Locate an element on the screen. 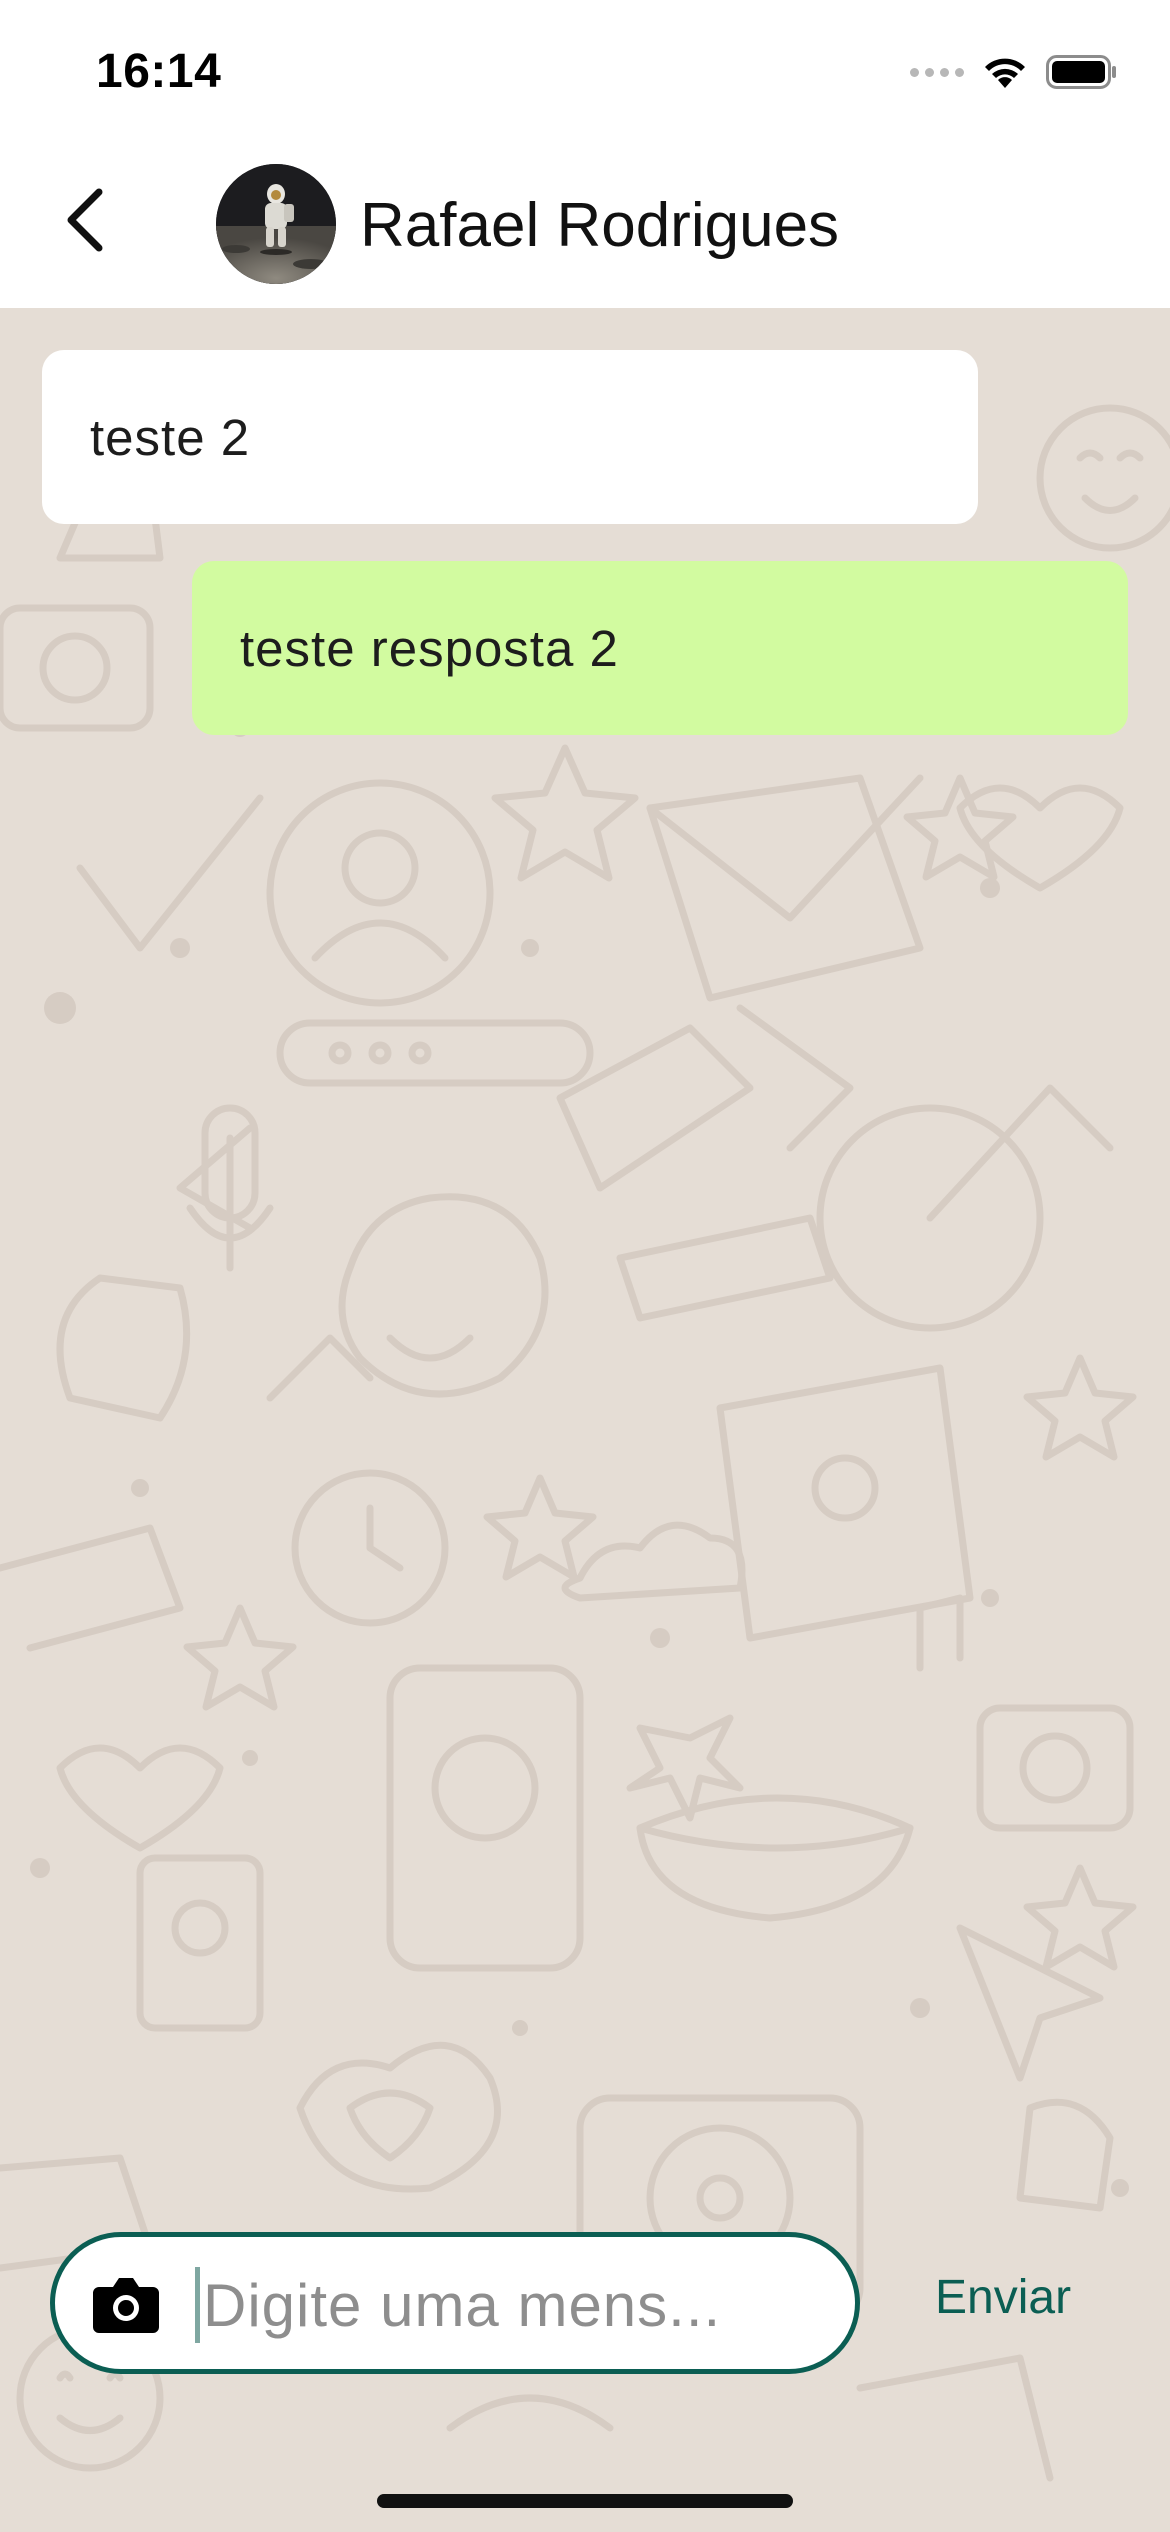 The height and width of the screenshot is (2532, 1170). back-button is located at coordinates (85, 220).